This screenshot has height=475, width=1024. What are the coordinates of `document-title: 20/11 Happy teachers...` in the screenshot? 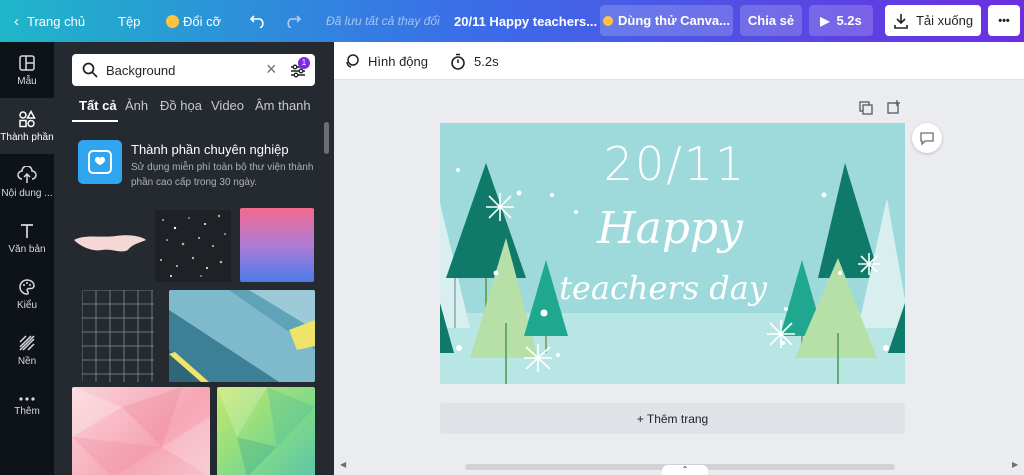 It's located at (525, 21).